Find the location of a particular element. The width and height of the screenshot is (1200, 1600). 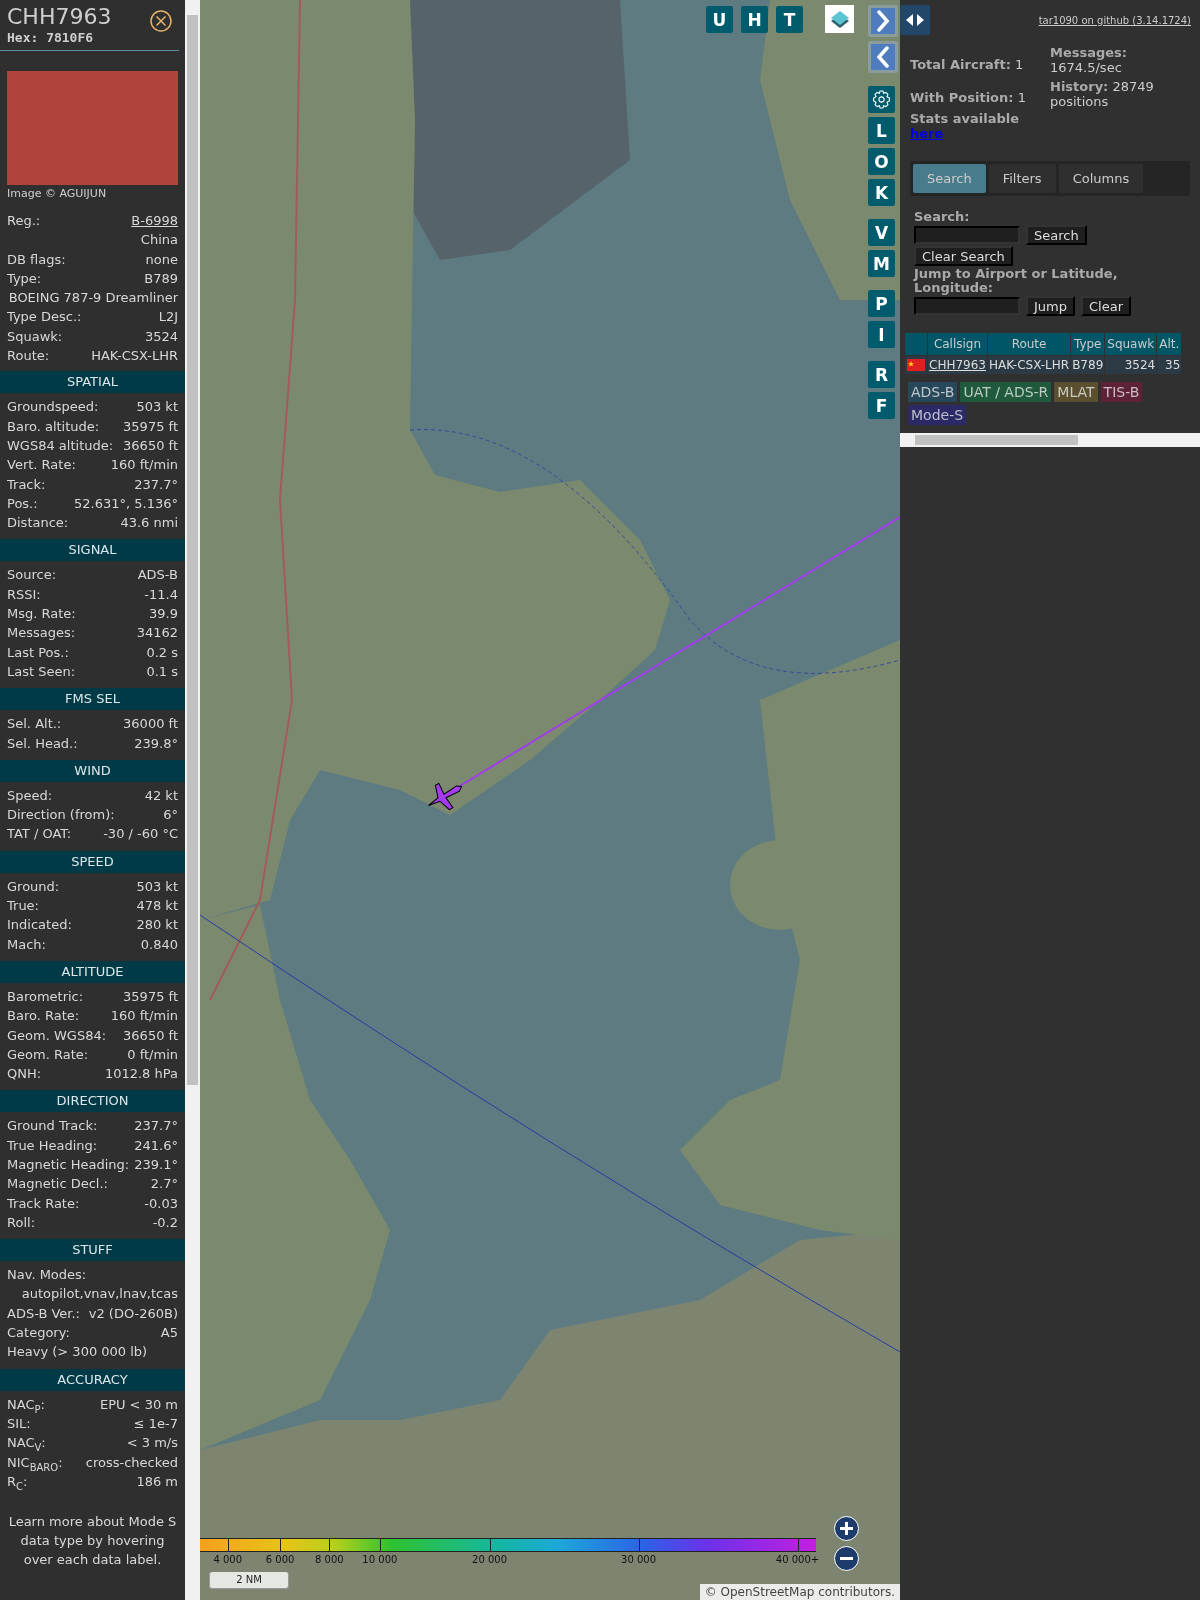

settings-icon is located at coordinates (881, 99).